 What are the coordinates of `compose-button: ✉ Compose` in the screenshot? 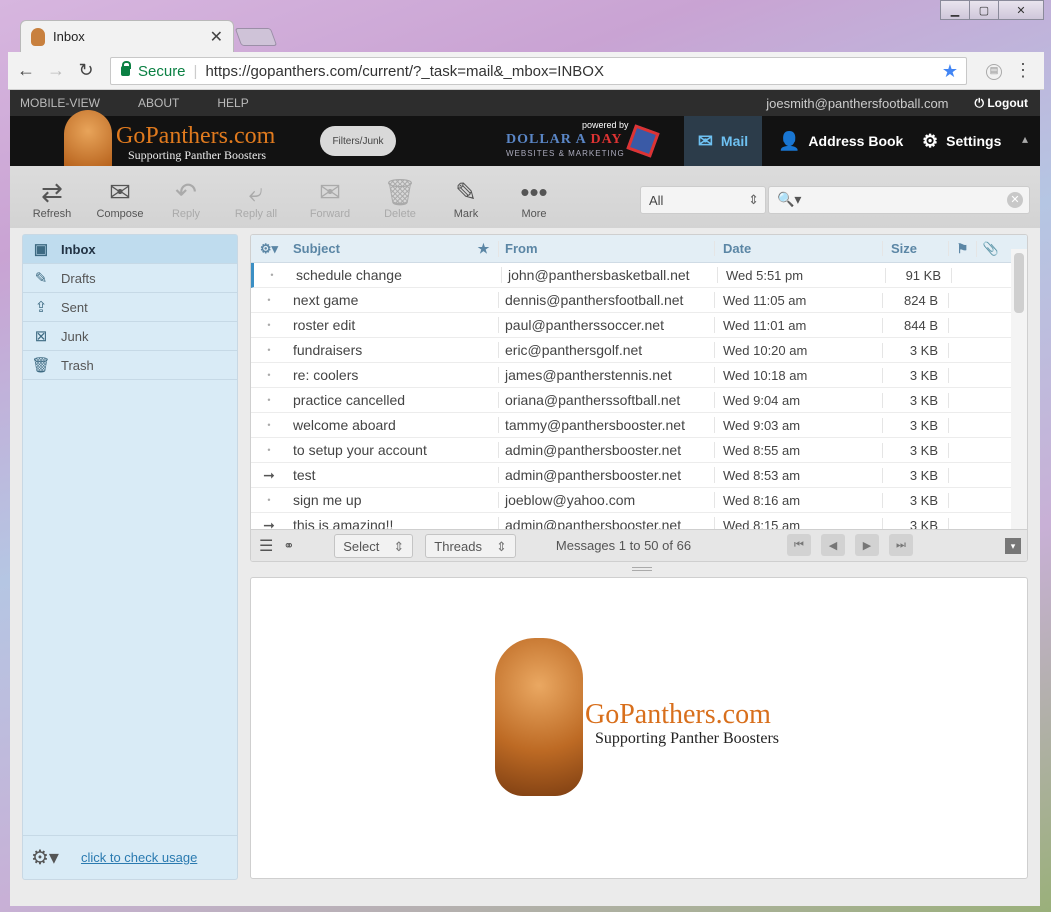 It's located at (120, 198).